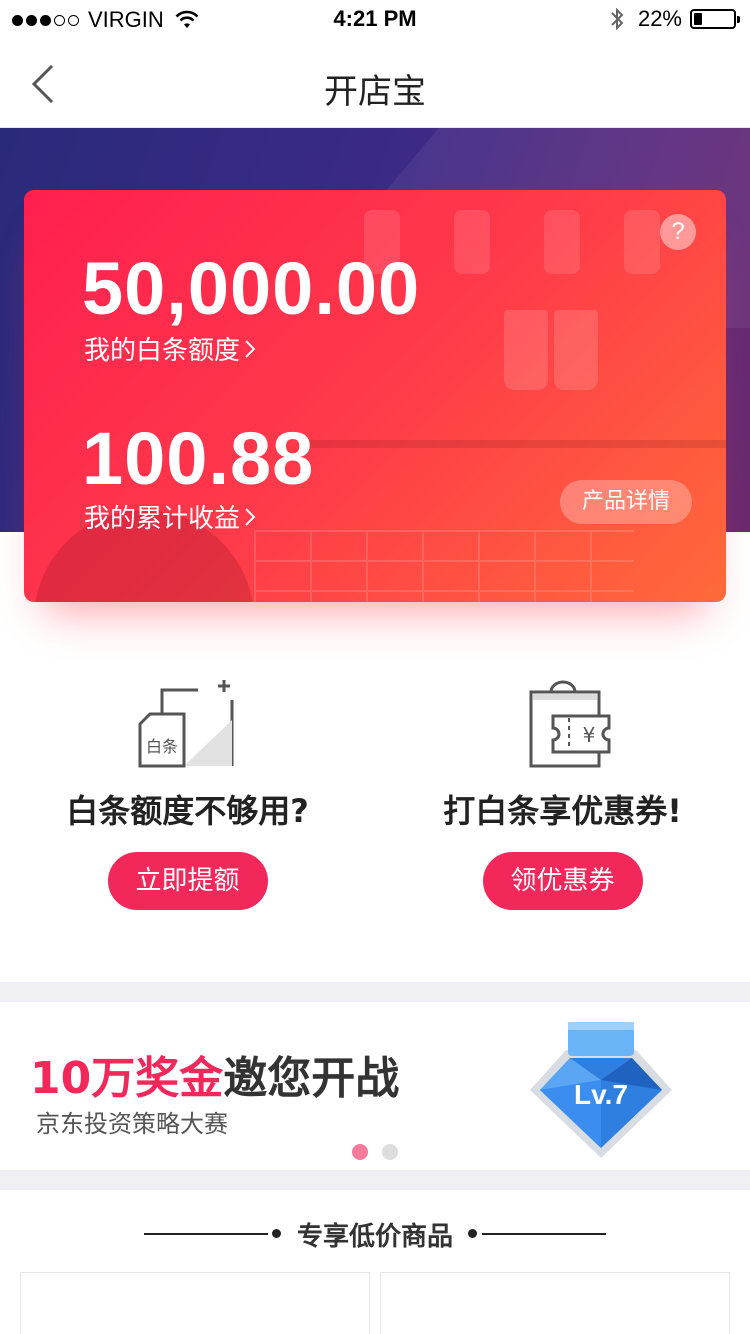 This screenshot has width=750, height=1334. What do you see at coordinates (738, 19) in the screenshot?
I see `battery-nub` at bounding box center [738, 19].